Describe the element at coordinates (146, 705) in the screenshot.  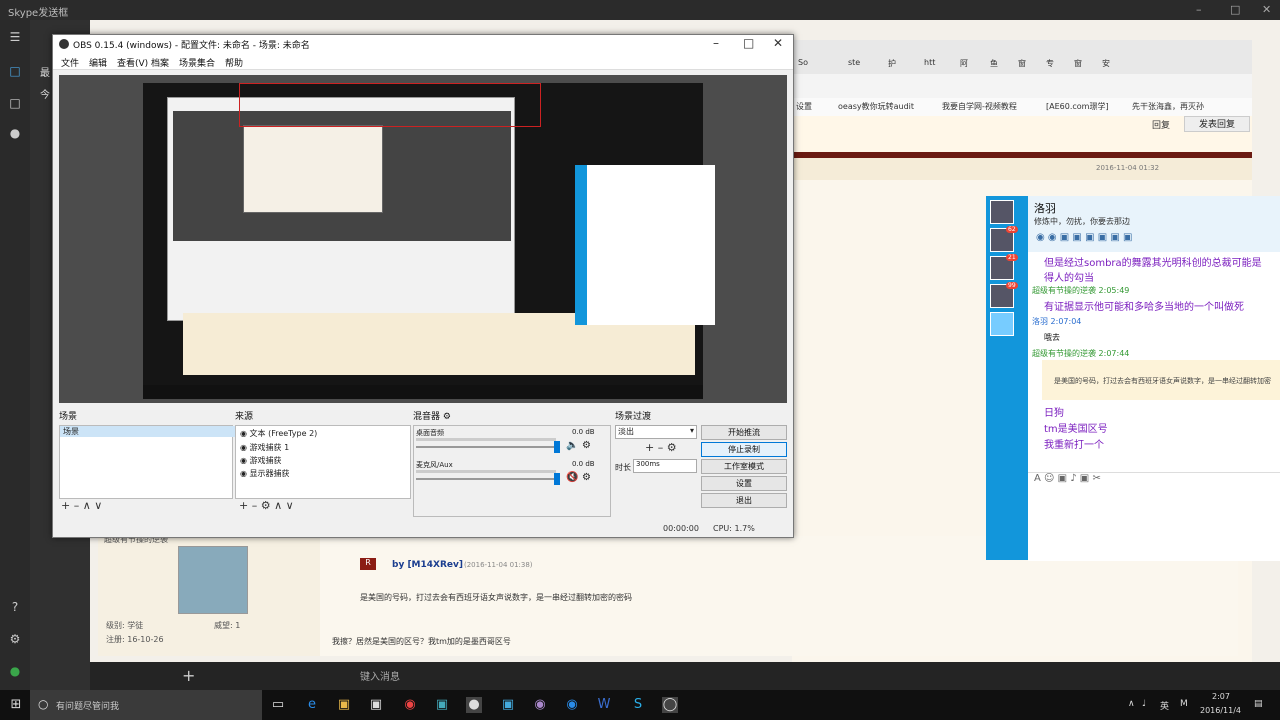
I see `taskbar-search: ○ 有问题尽管问我` at that location.